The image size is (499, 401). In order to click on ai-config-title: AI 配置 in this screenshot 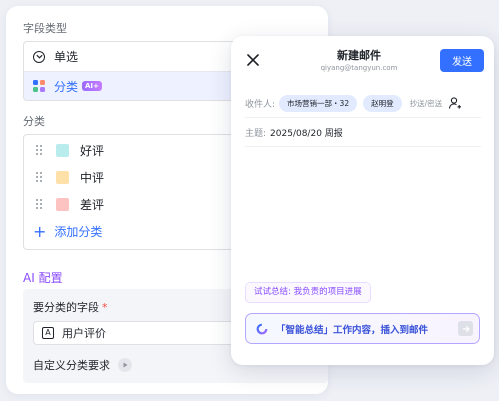, I will do `click(43, 278)`.